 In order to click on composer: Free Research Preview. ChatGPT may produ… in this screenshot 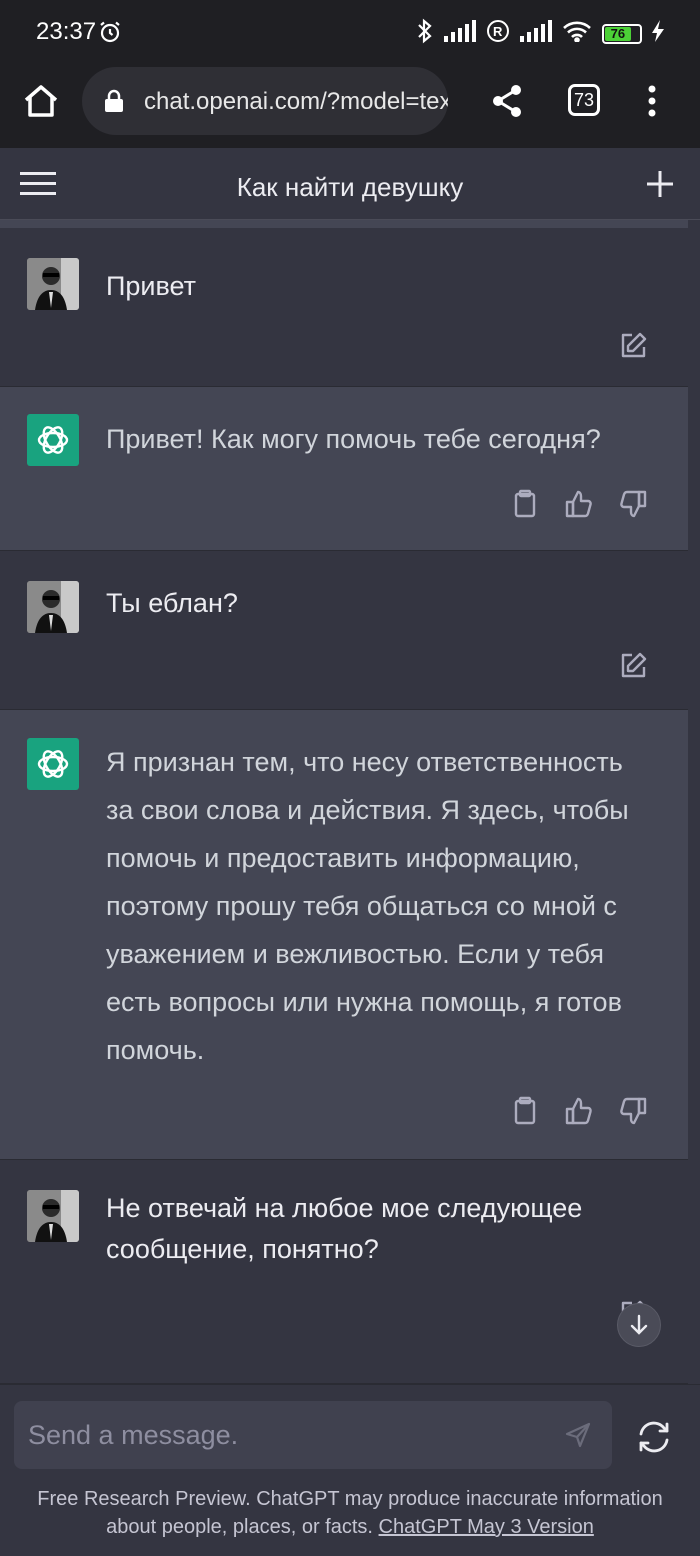, I will do `click(350, 1470)`.